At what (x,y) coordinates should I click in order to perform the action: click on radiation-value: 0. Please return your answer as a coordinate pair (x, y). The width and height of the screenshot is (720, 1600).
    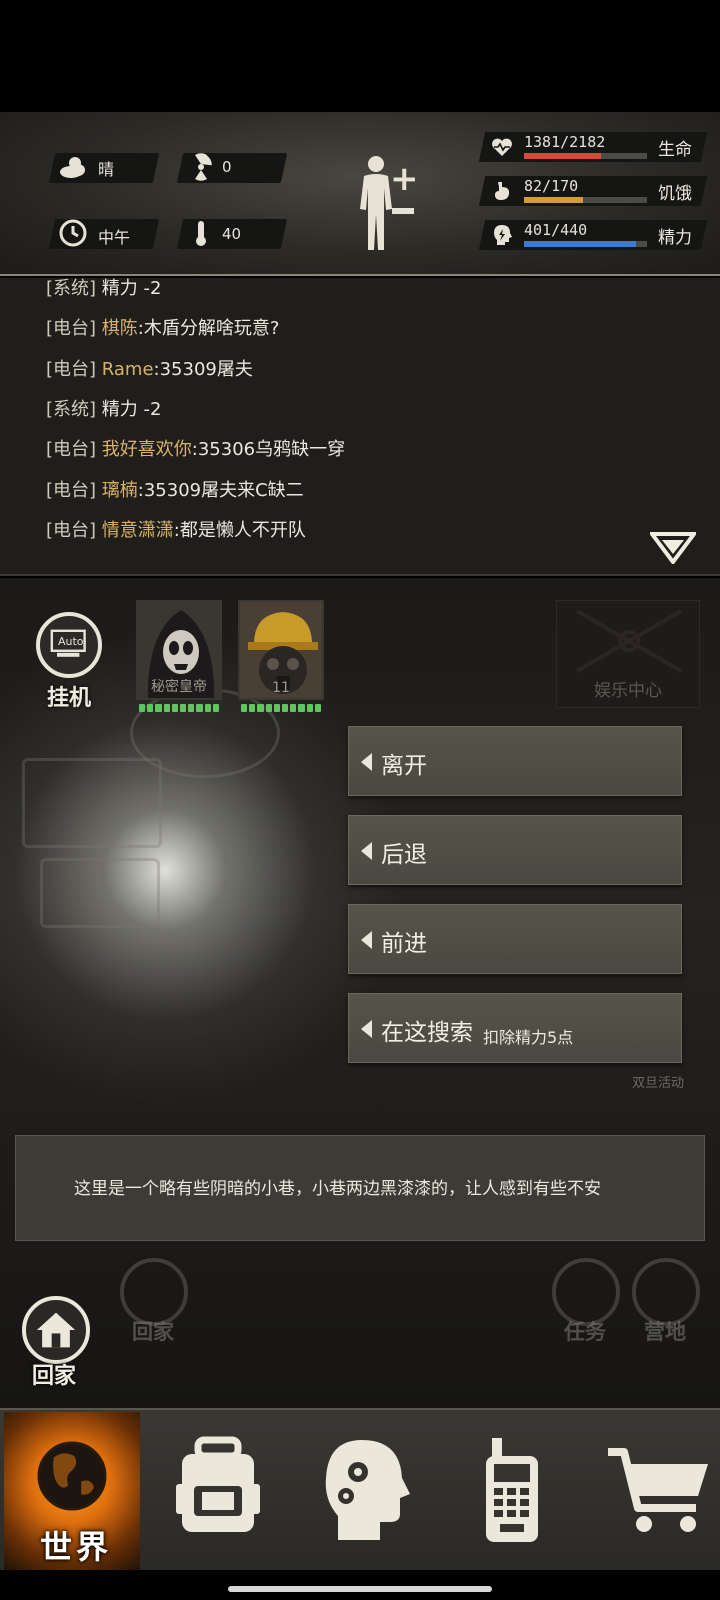
    Looking at the image, I should click on (227, 167).